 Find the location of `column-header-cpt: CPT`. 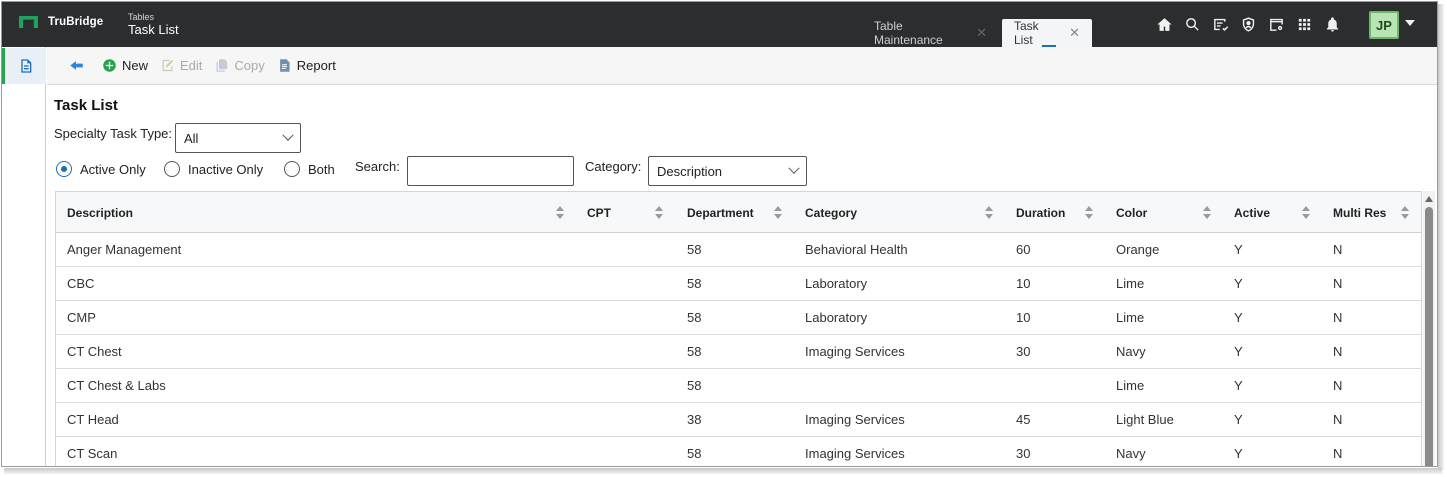

column-header-cpt: CPT is located at coordinates (599, 212).